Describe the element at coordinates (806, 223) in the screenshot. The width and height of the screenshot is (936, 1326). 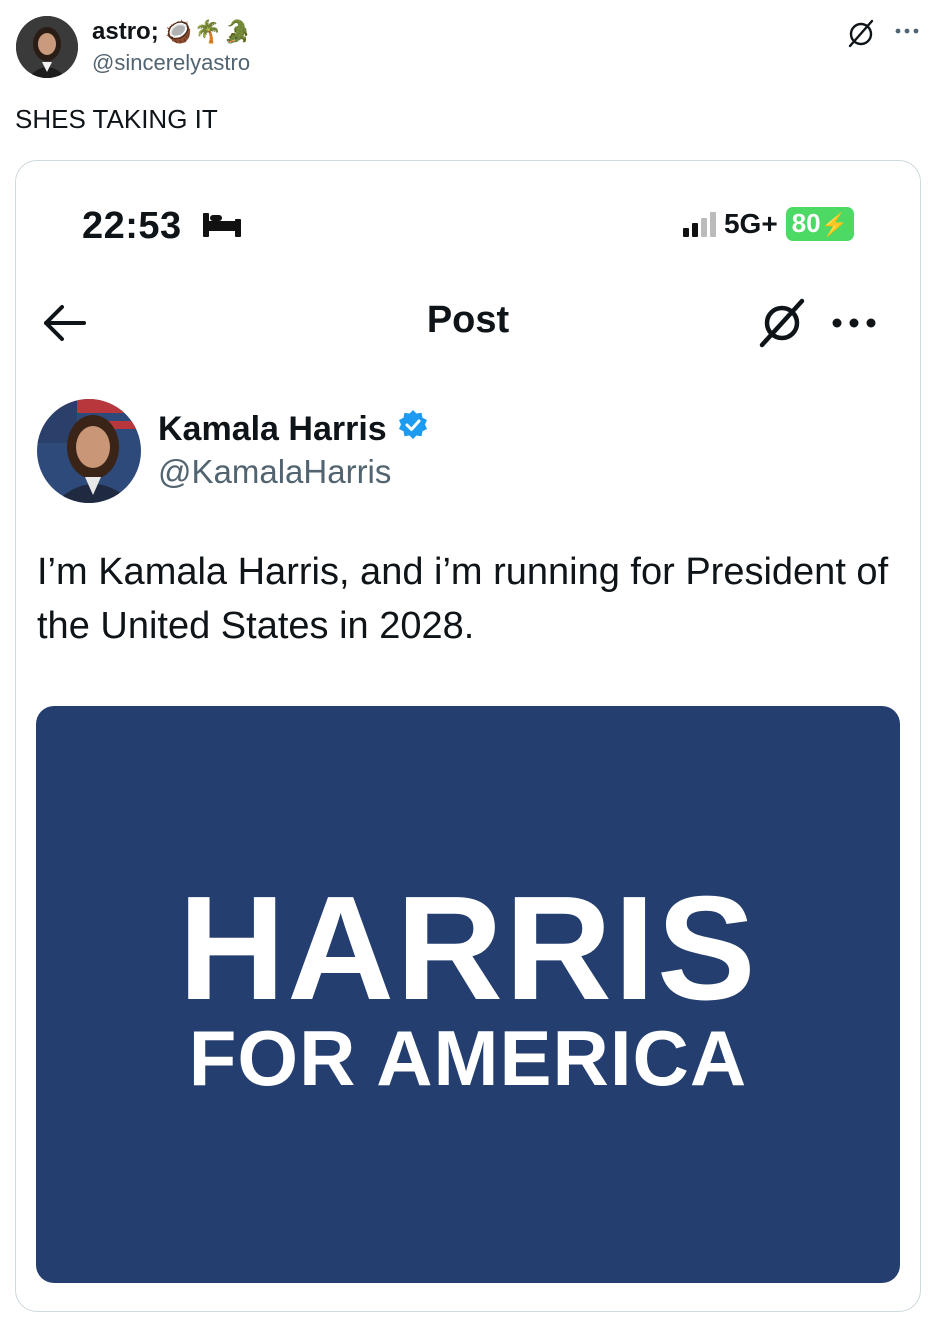
I see `battery-level: 80` at that location.